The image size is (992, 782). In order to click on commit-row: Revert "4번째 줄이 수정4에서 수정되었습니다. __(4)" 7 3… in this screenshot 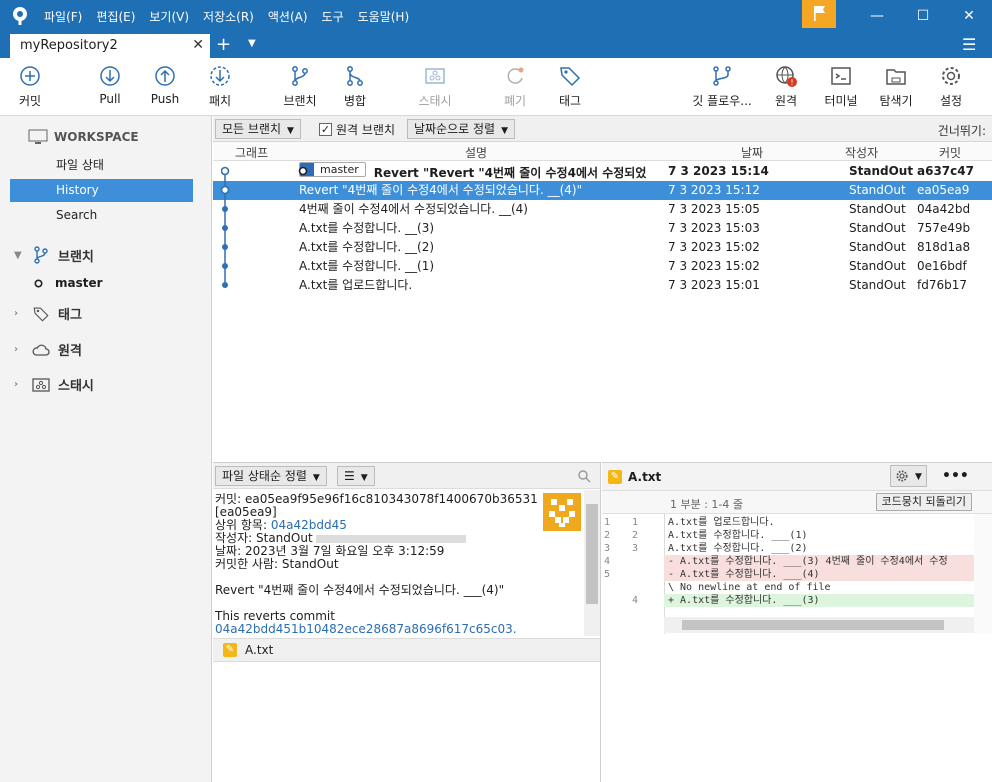, I will do `click(602, 190)`.